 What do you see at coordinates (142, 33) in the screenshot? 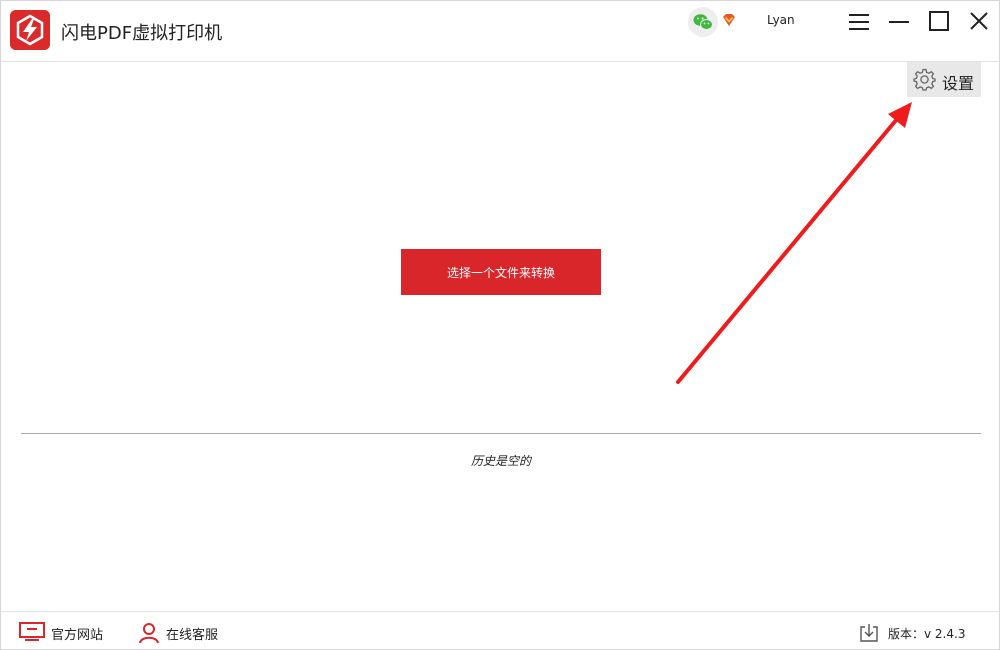
I see `app-title: 闪电PDF虚拟打印机` at bounding box center [142, 33].